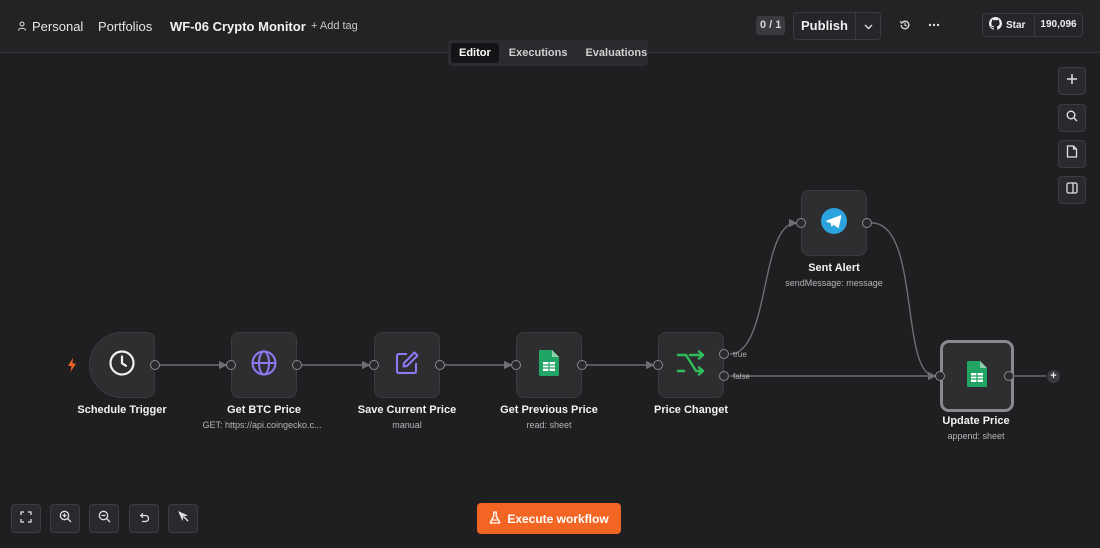  Describe the element at coordinates (976, 421) in the screenshot. I see `node-label: Update Price` at that location.